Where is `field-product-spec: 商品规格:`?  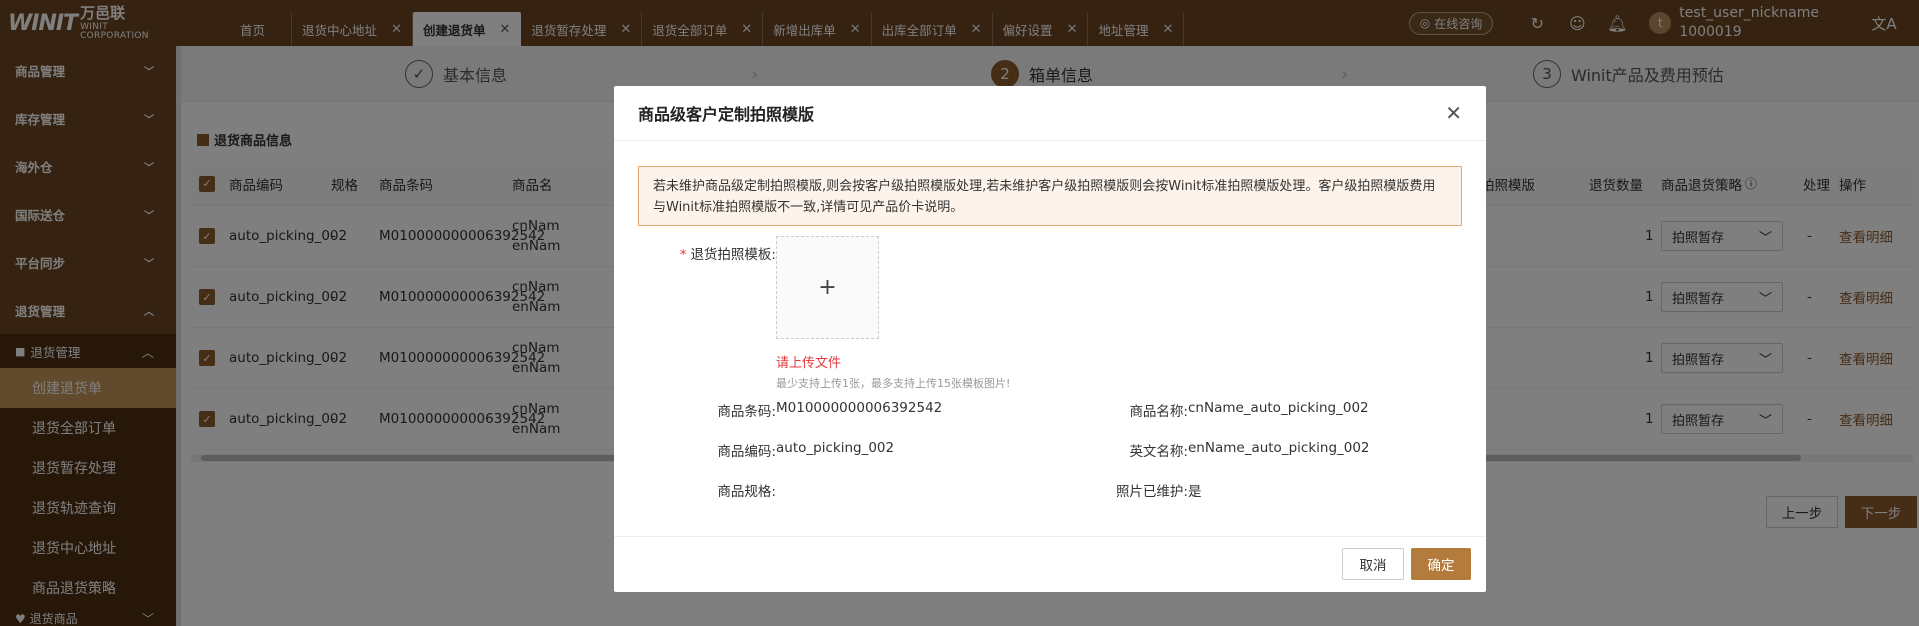
field-product-spec: 商品规格: is located at coordinates (736, 490).